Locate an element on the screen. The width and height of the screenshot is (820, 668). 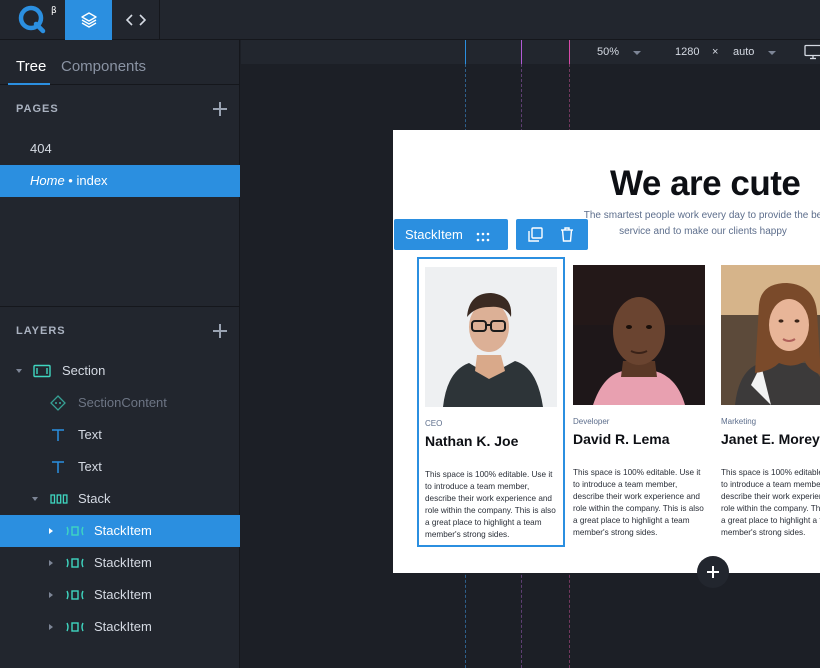
layer-label: SectionContent is located at coordinates (122, 402).